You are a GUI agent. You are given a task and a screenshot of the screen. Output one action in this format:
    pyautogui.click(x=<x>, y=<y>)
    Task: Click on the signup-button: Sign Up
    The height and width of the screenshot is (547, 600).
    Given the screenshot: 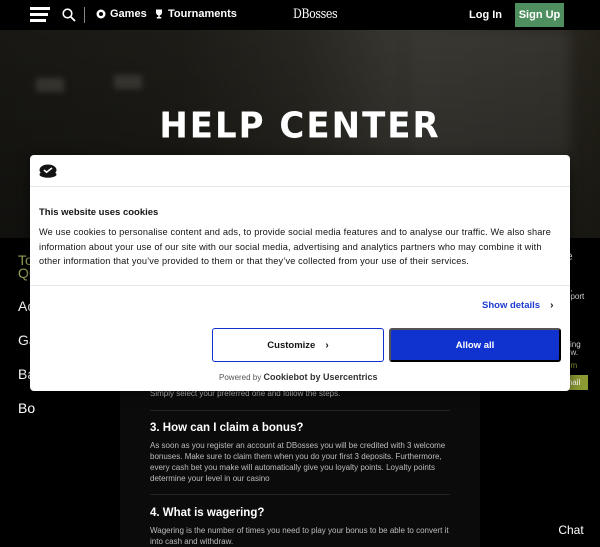 What is the action you would take?
    pyautogui.click(x=539, y=15)
    